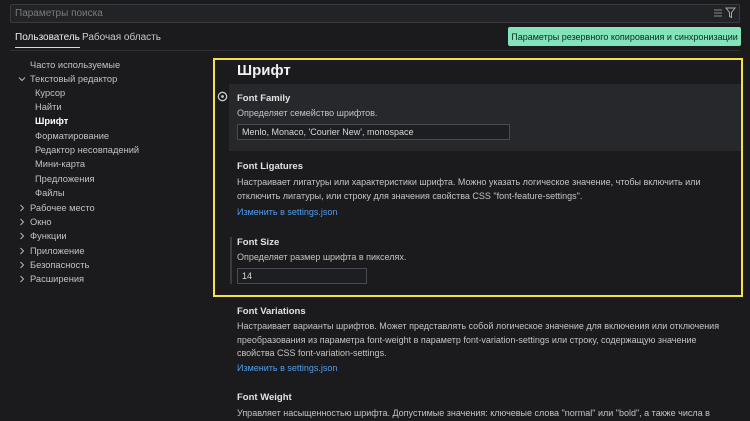  Describe the element at coordinates (375, 50) in the screenshot. I see `tab-divider` at that location.